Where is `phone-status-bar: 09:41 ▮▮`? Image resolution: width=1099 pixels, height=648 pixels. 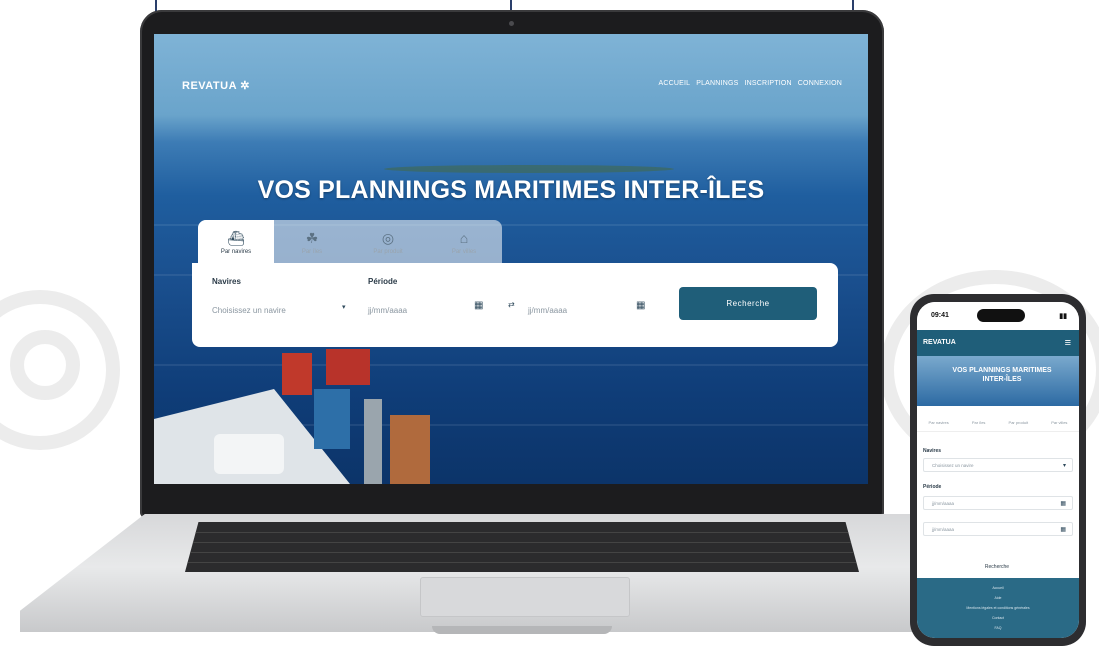 phone-status-bar: 09:41 ▮▮ is located at coordinates (998, 316).